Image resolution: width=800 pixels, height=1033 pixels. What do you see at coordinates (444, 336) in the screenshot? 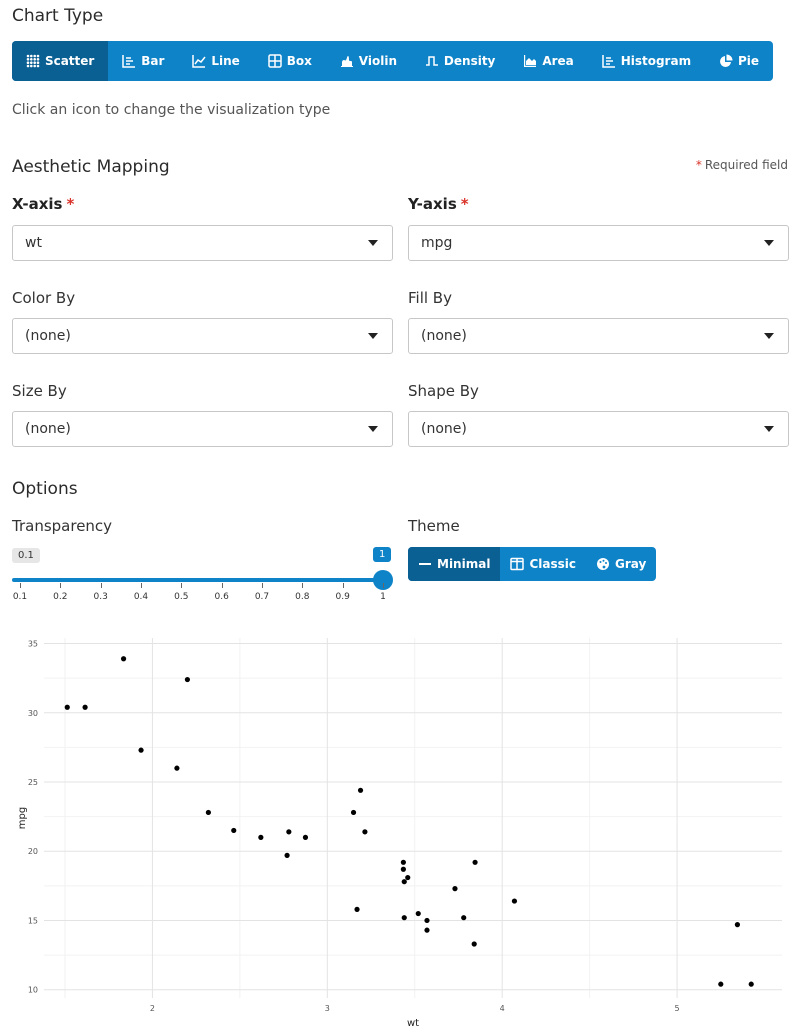
I see `fill-by-select-value: (none)` at bounding box center [444, 336].